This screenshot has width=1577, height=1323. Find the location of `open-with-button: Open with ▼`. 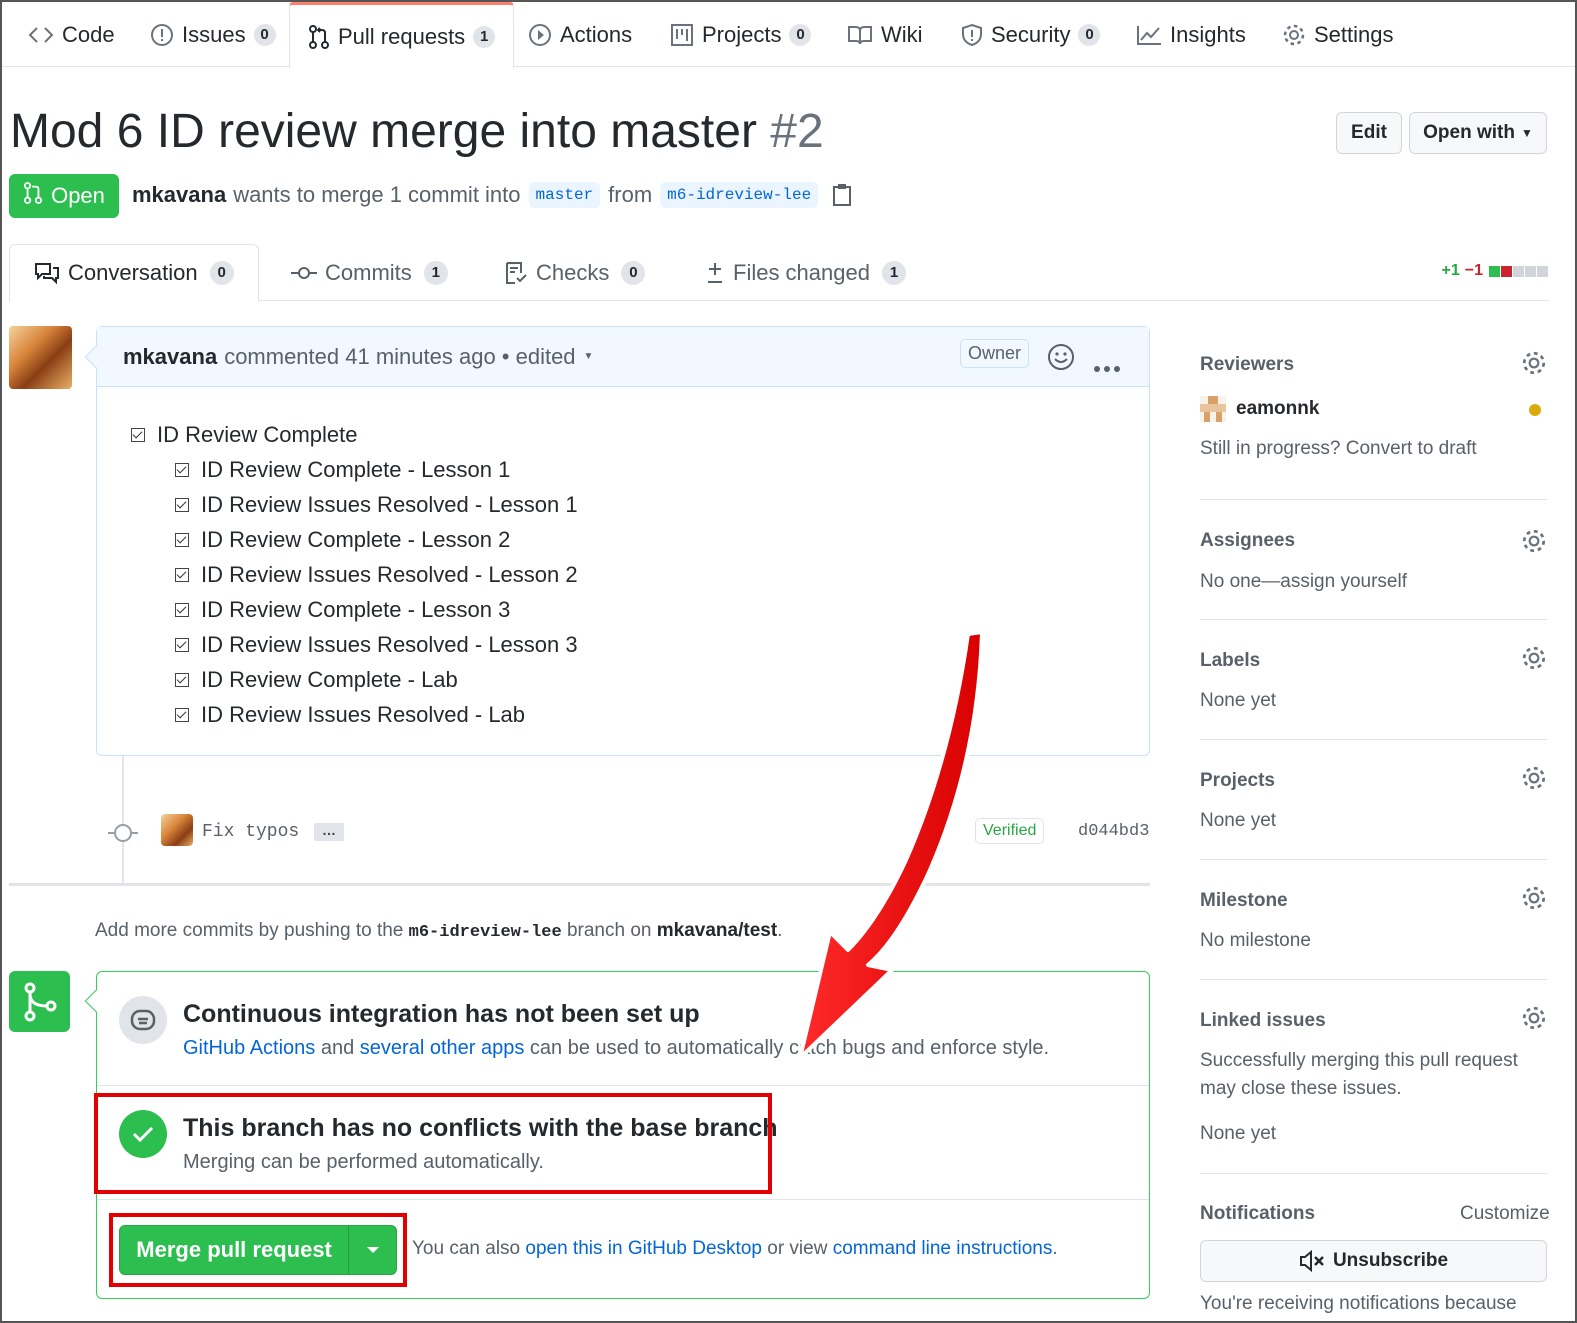

open-with-button: Open with ▼ is located at coordinates (1478, 133).